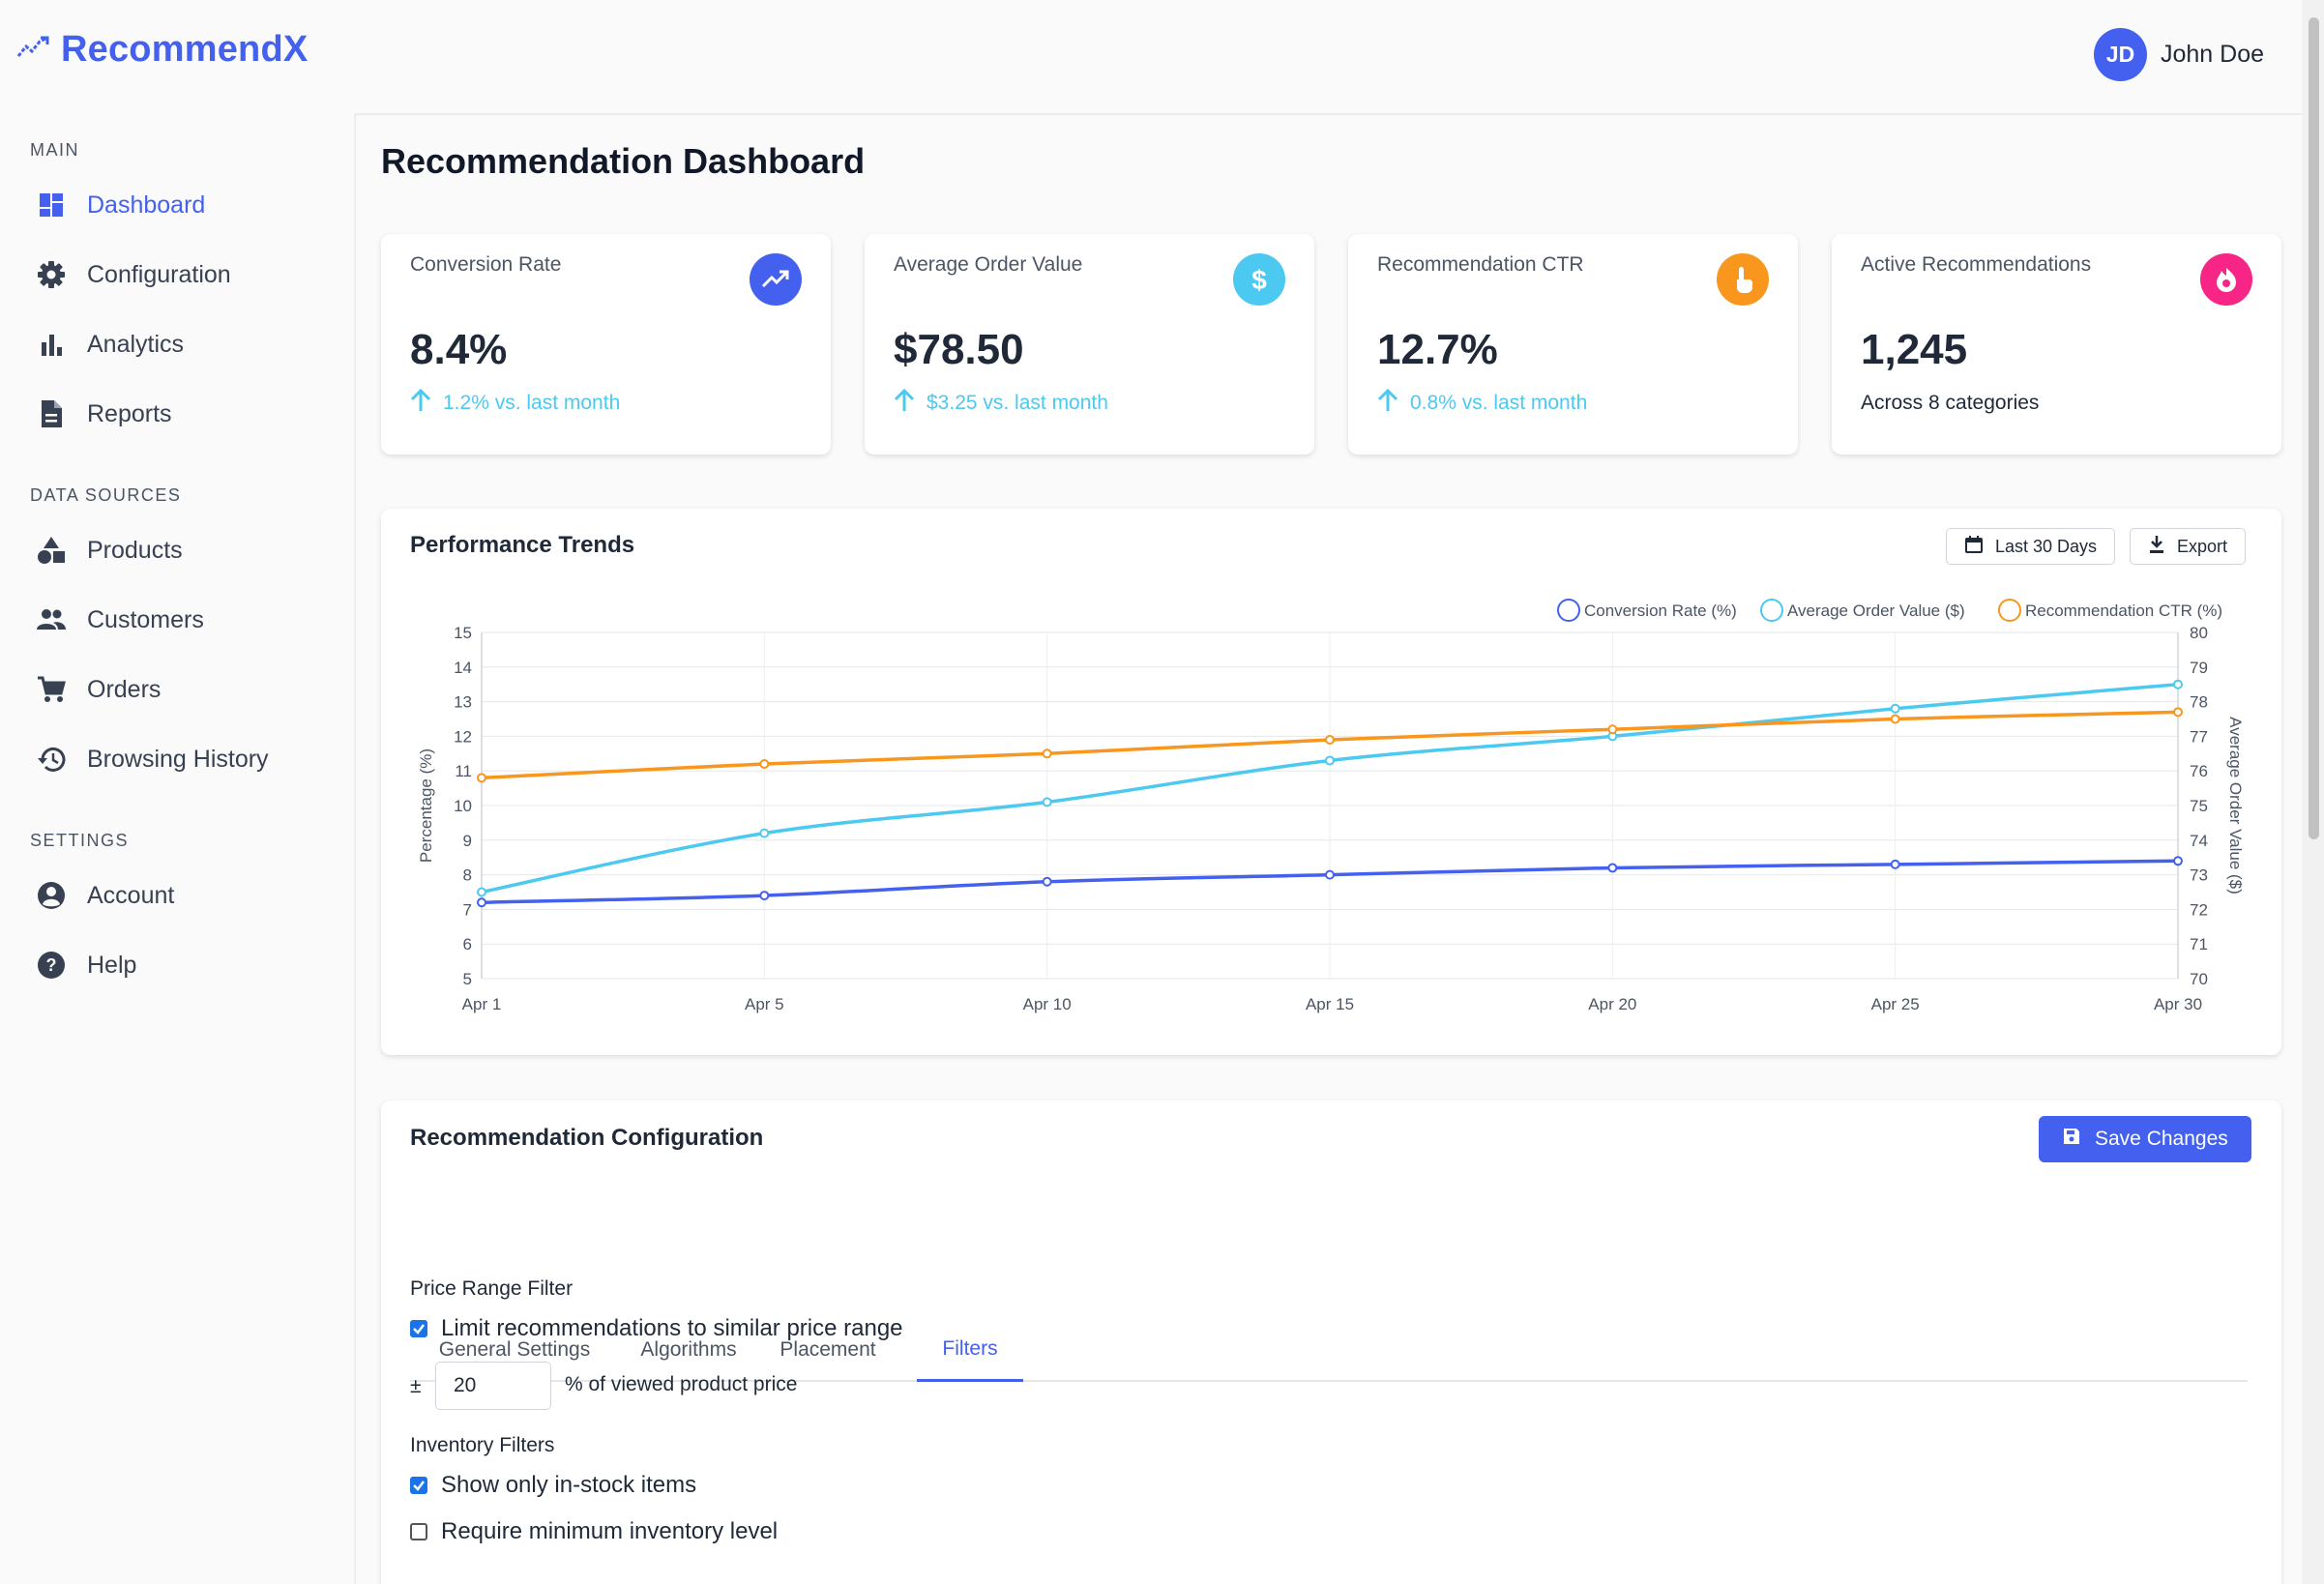 Image resolution: width=2324 pixels, height=1584 pixels. What do you see at coordinates (2314, 428) in the screenshot?
I see `scrollbar-thumb` at bounding box center [2314, 428].